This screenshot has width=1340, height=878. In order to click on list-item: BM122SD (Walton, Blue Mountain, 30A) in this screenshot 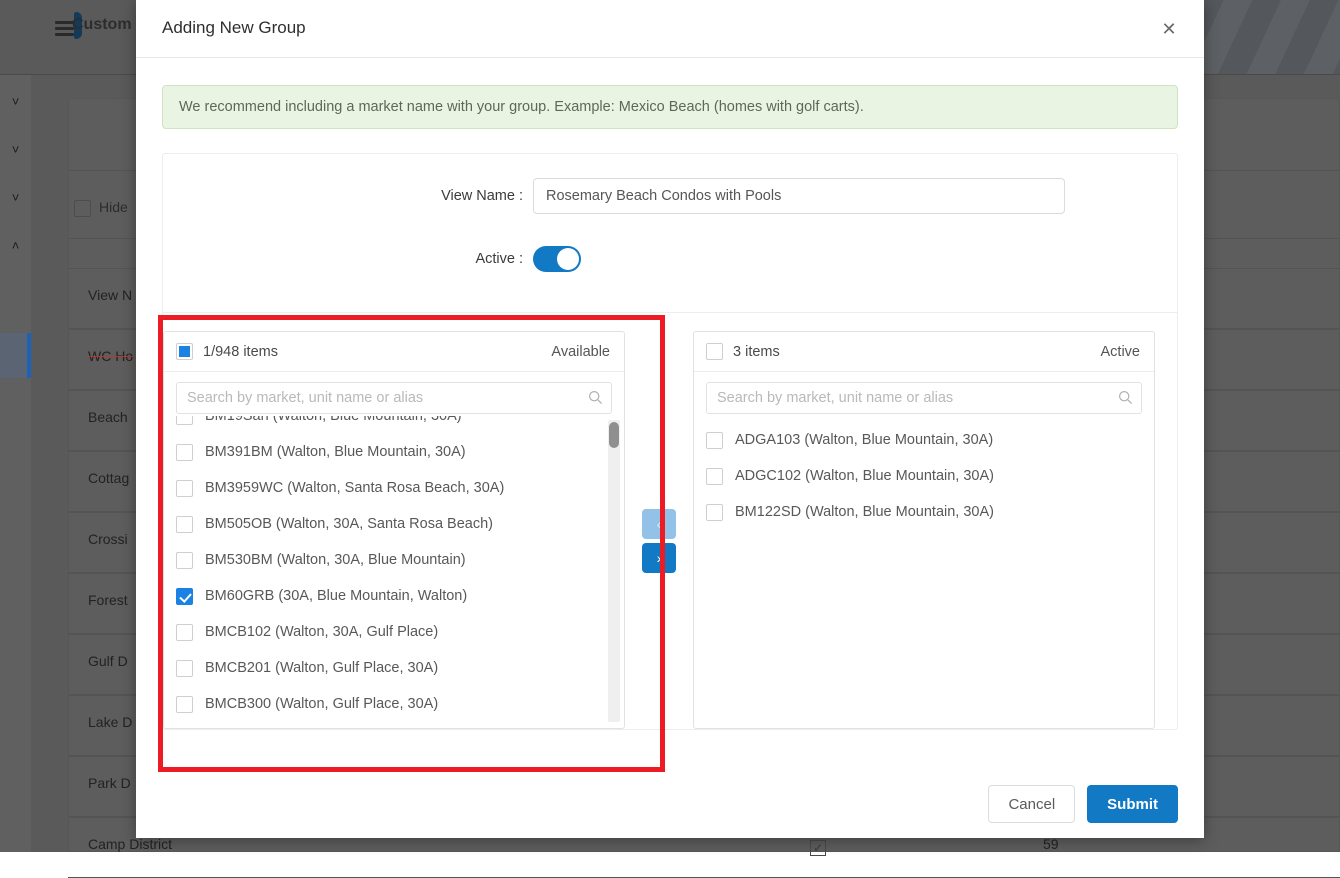, I will do `click(924, 512)`.